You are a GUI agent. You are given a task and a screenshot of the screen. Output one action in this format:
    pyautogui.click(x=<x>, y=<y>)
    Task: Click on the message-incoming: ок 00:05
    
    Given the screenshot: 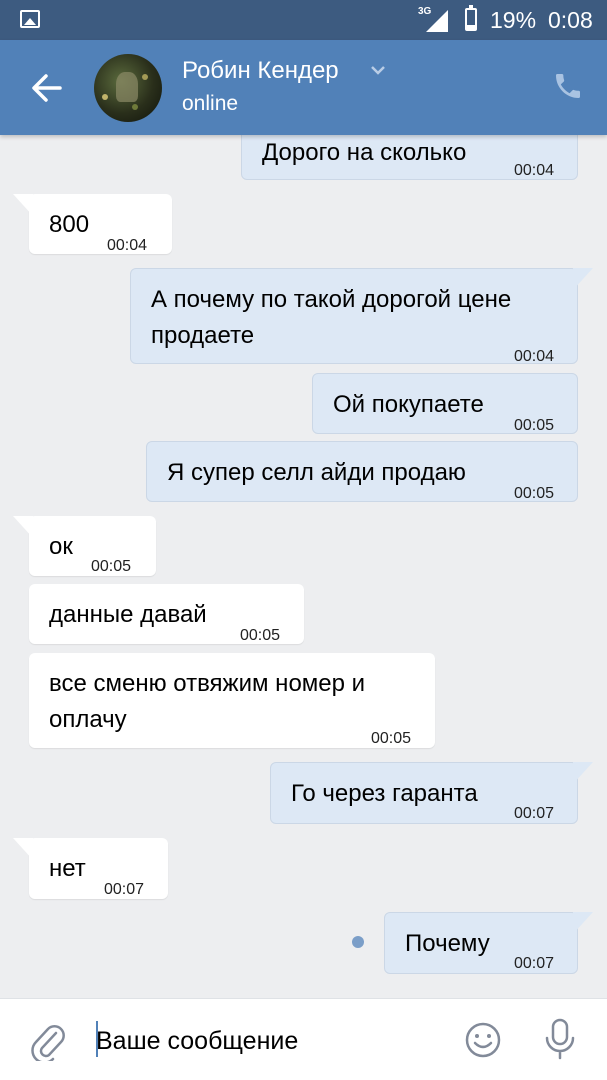 What is the action you would take?
    pyautogui.click(x=84, y=546)
    